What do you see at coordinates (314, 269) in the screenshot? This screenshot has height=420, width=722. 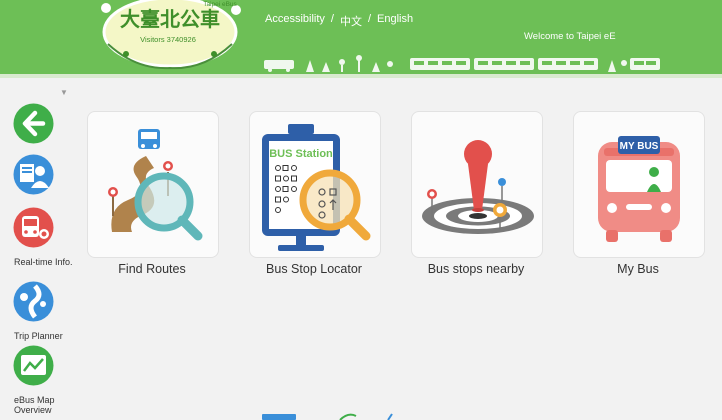 I see `bus-stop-locator-label: Bus Stop Locator` at bounding box center [314, 269].